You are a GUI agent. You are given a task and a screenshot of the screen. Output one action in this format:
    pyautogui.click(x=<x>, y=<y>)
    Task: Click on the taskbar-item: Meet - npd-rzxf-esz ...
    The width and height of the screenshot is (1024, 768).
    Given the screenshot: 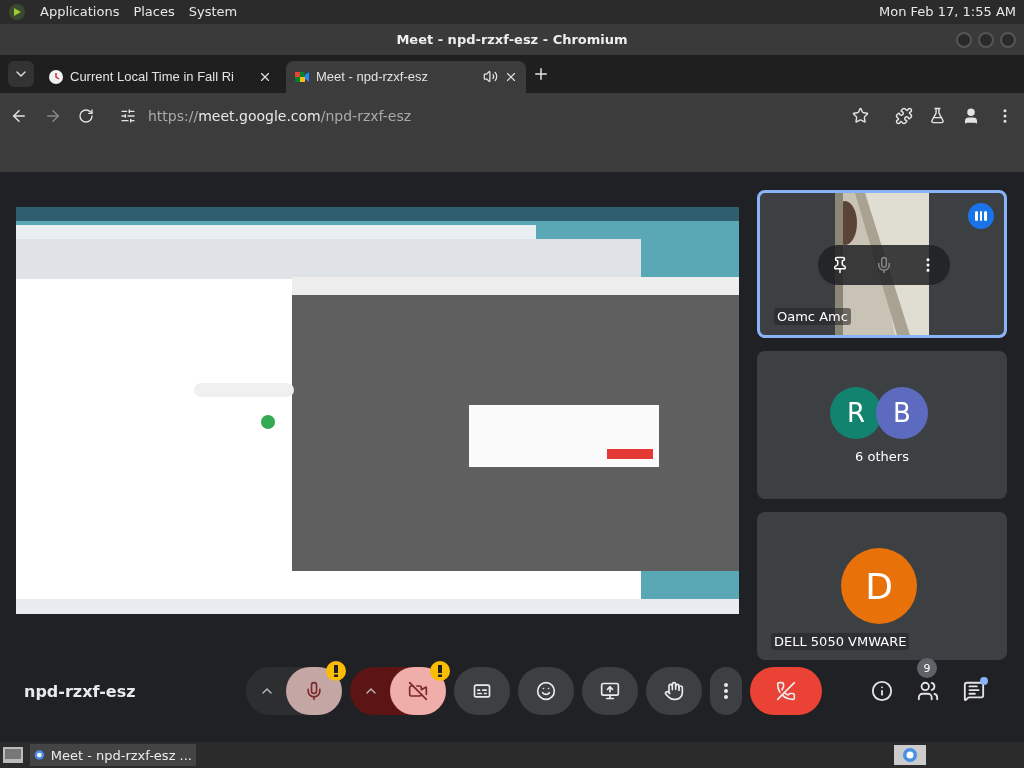 What is the action you would take?
    pyautogui.click(x=113, y=755)
    